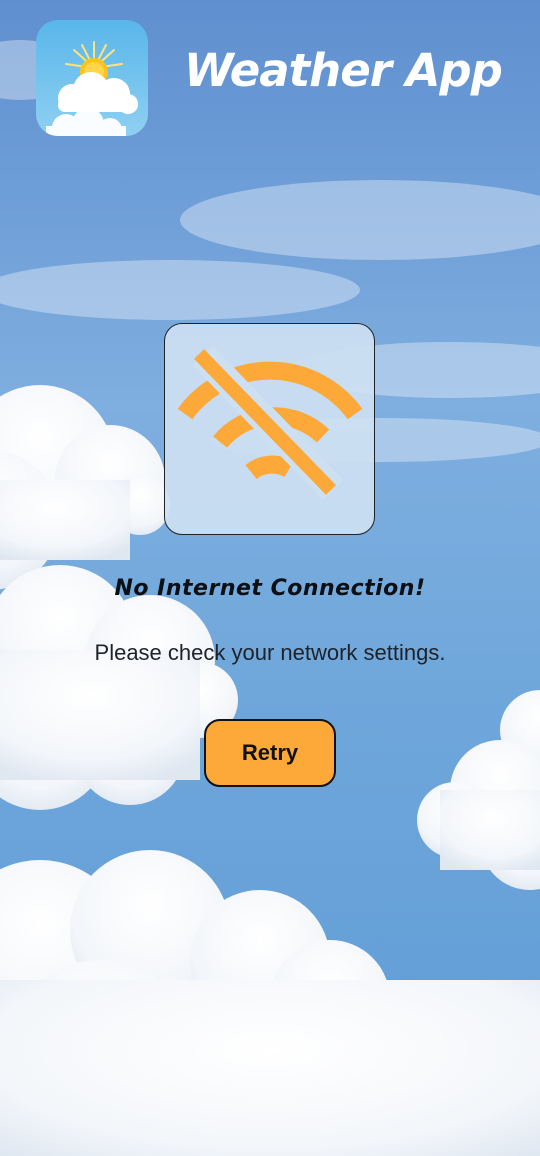  What do you see at coordinates (343, 70) in the screenshot?
I see `app-title: Weather App` at bounding box center [343, 70].